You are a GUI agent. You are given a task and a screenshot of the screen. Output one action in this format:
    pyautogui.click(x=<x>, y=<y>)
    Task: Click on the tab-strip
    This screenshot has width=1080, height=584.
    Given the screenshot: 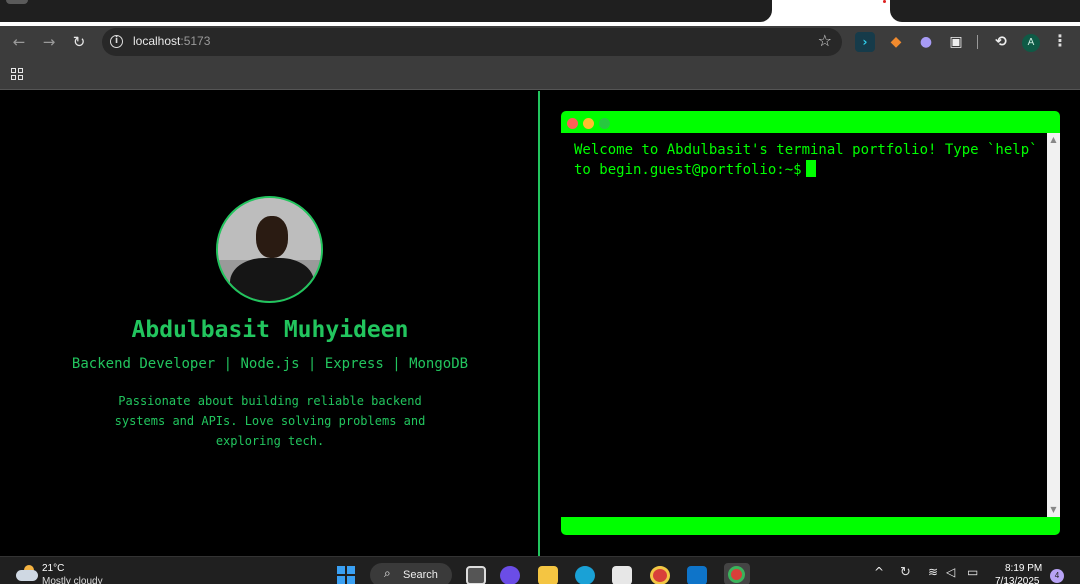 What is the action you would take?
    pyautogui.click(x=540, y=13)
    